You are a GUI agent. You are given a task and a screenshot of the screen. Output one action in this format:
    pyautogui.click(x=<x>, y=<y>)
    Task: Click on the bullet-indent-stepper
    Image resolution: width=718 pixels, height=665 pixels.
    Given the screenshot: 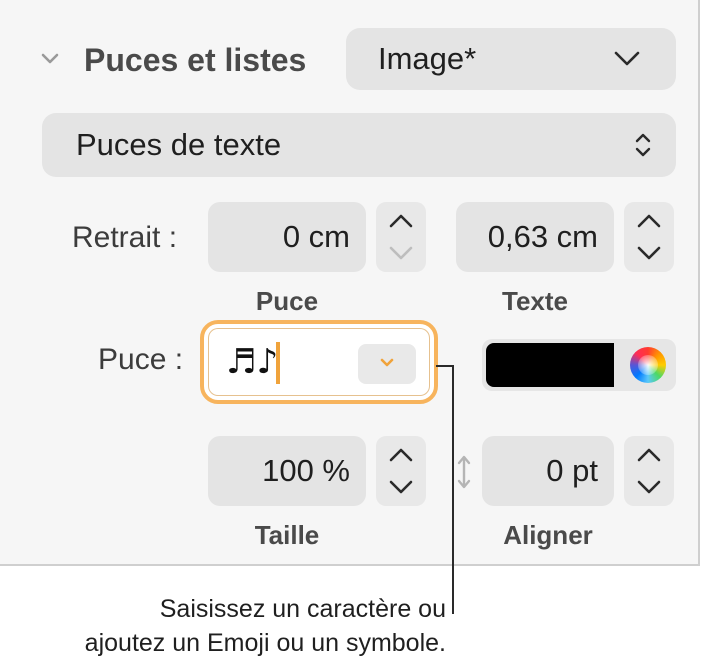 What is the action you would take?
    pyautogui.click(x=401, y=237)
    